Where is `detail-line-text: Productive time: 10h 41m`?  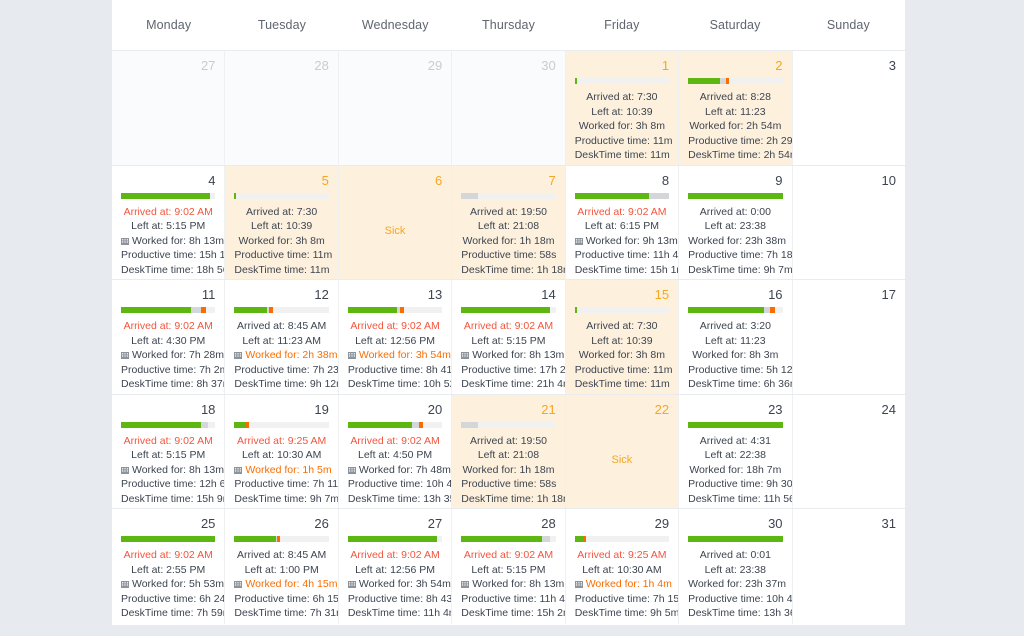
detail-line-text: Productive time: 10h 41m is located at coordinates (400, 484).